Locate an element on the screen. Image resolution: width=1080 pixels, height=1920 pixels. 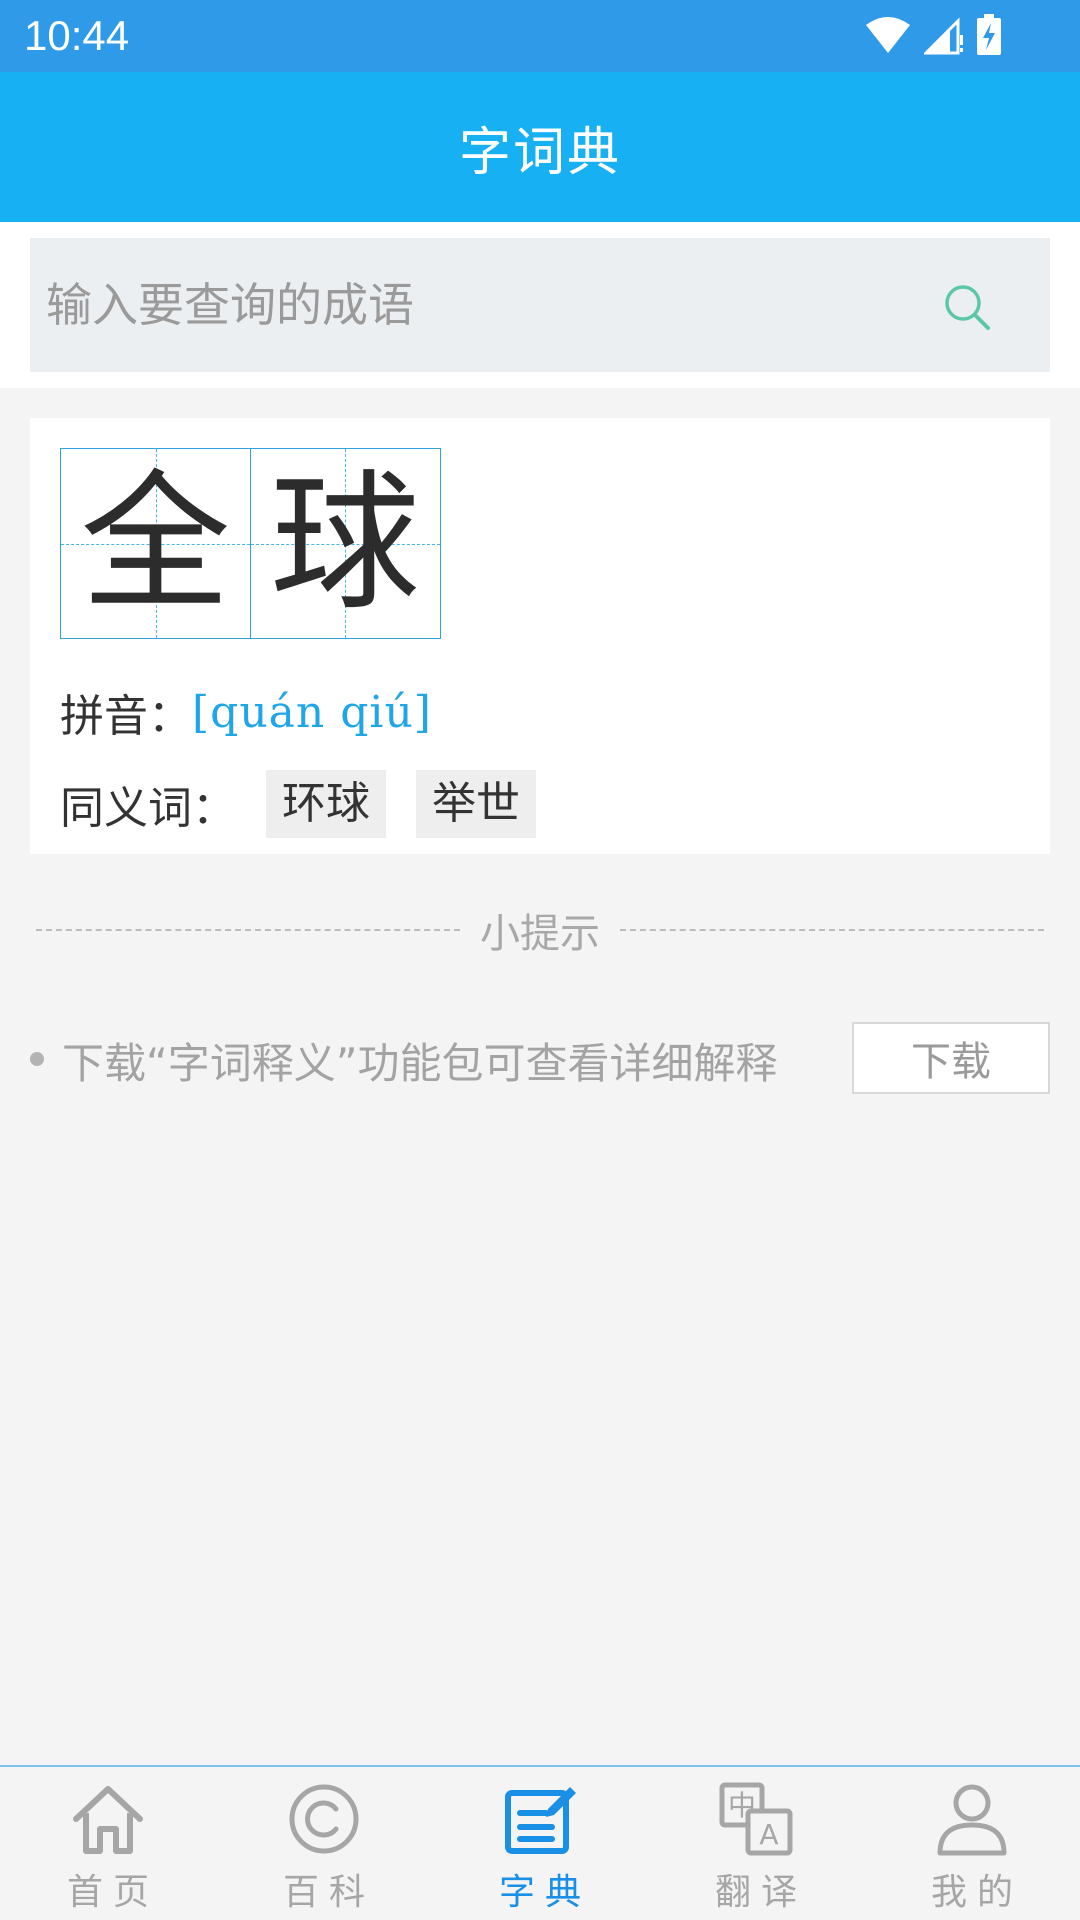
signal-icon is located at coordinates (943, 36).